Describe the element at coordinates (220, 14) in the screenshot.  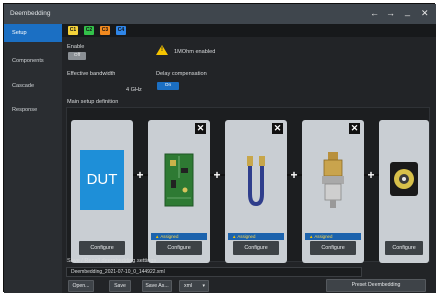
I see `title-bar: Deembedding ← → _ ✕` at that location.